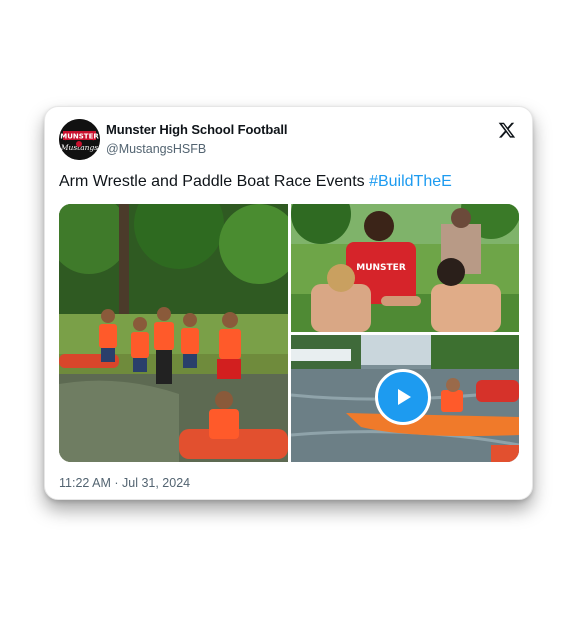  I want to click on play-icon, so click(403, 397).